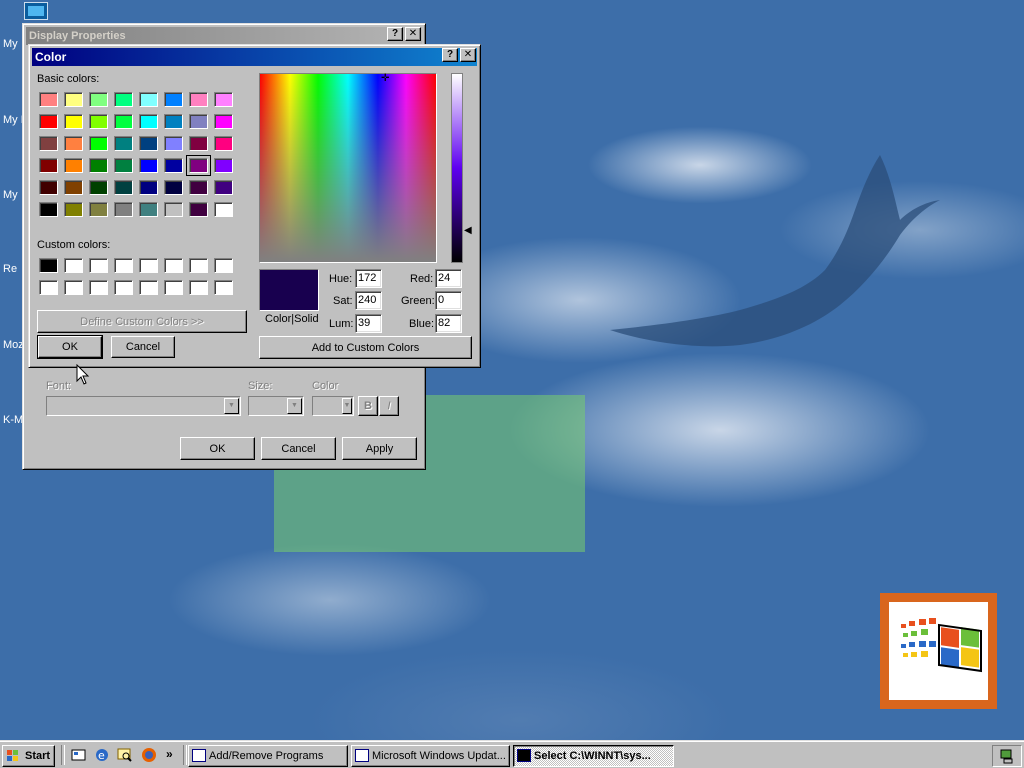 This screenshot has width=1024, height=768. Describe the element at coordinates (276, 406) in the screenshot. I see `size-dropdown: ▼` at that location.